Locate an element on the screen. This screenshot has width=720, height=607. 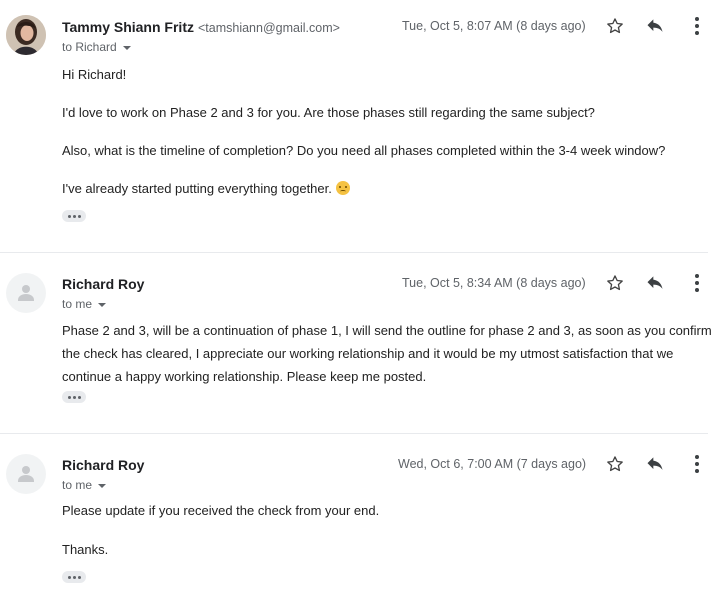
profile-photo-icon is located at coordinates (26, 35).